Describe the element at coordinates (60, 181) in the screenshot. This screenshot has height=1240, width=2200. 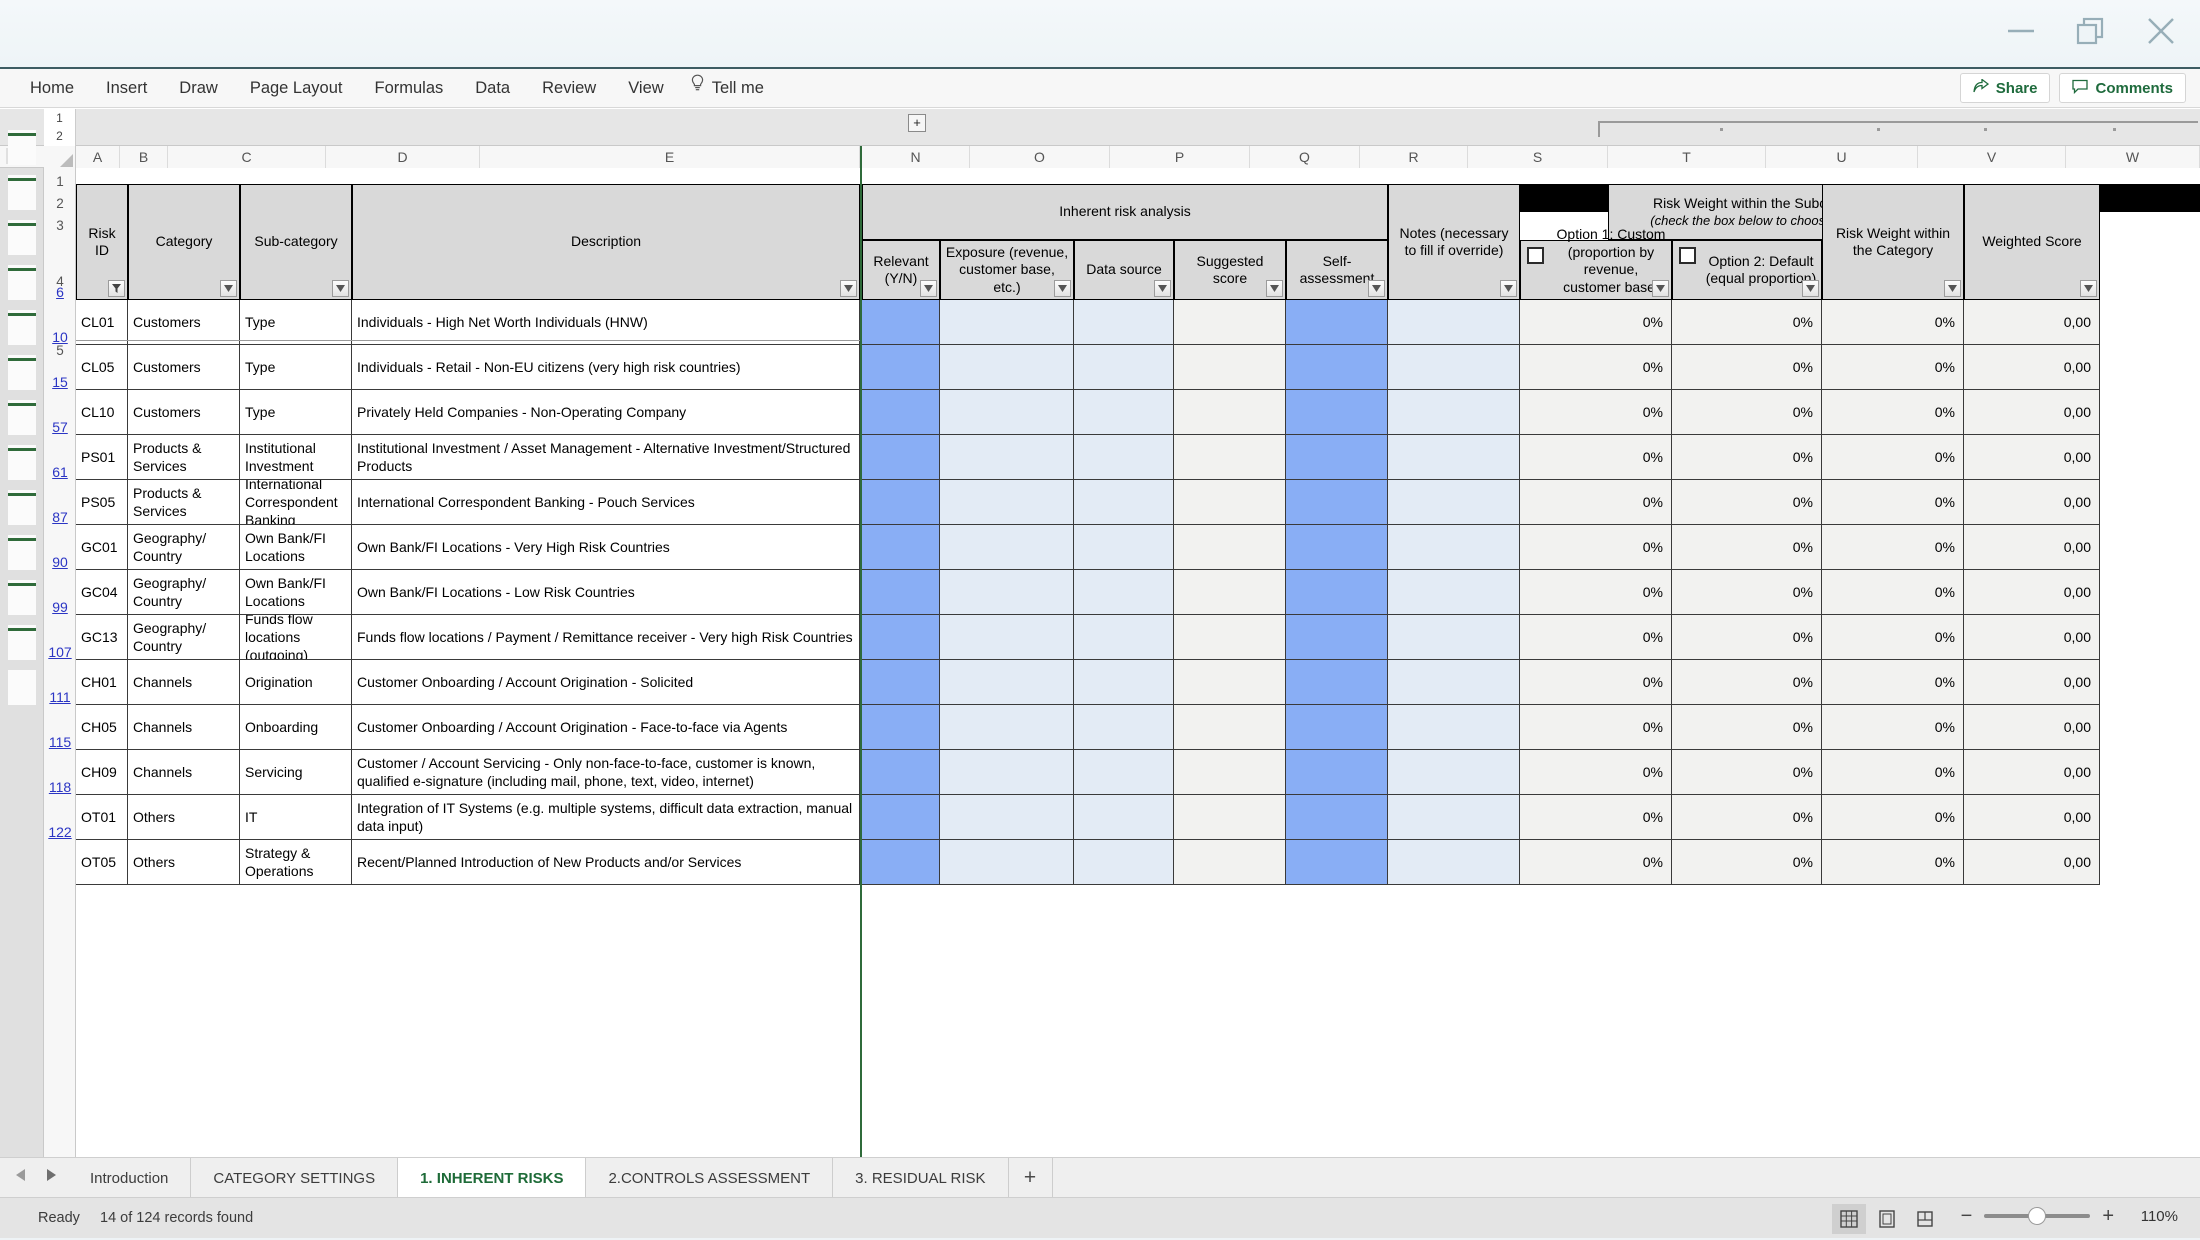
I see `row-number-1: 1` at that location.